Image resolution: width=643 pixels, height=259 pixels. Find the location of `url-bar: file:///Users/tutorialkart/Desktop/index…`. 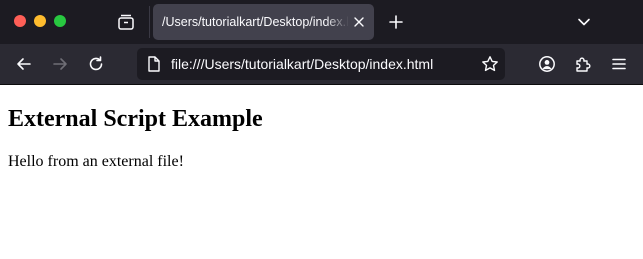

url-bar: file:///Users/tutorialkart/Desktop/index… is located at coordinates (321, 64).